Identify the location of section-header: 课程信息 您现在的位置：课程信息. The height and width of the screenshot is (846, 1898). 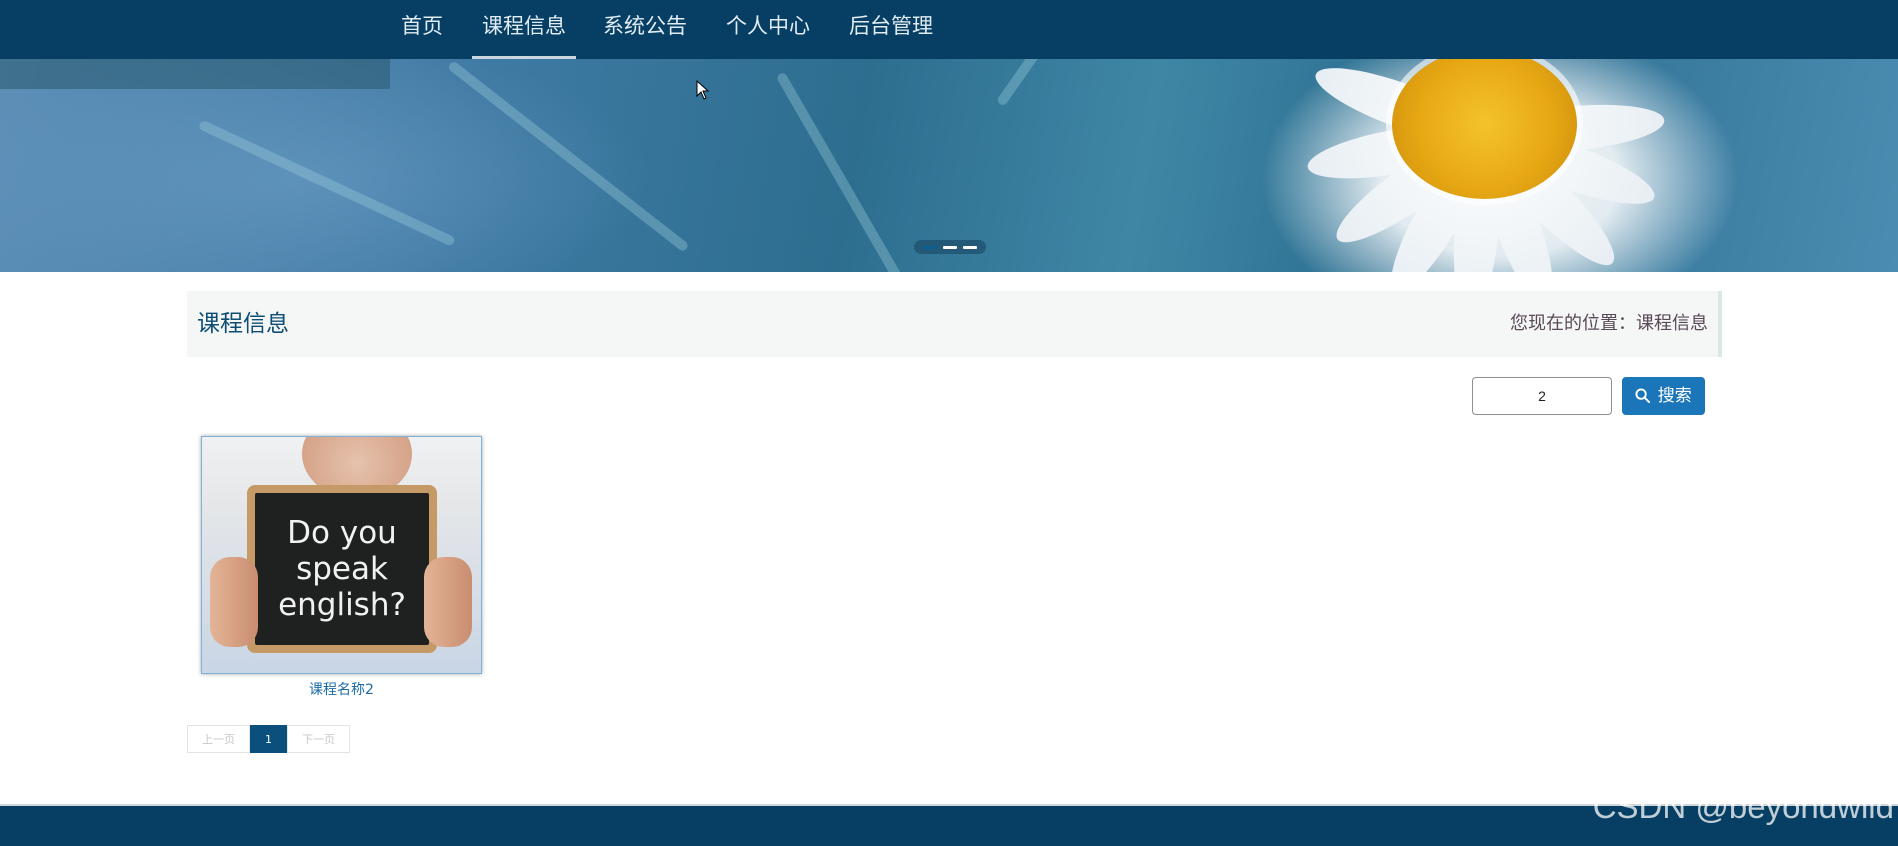
(954, 324).